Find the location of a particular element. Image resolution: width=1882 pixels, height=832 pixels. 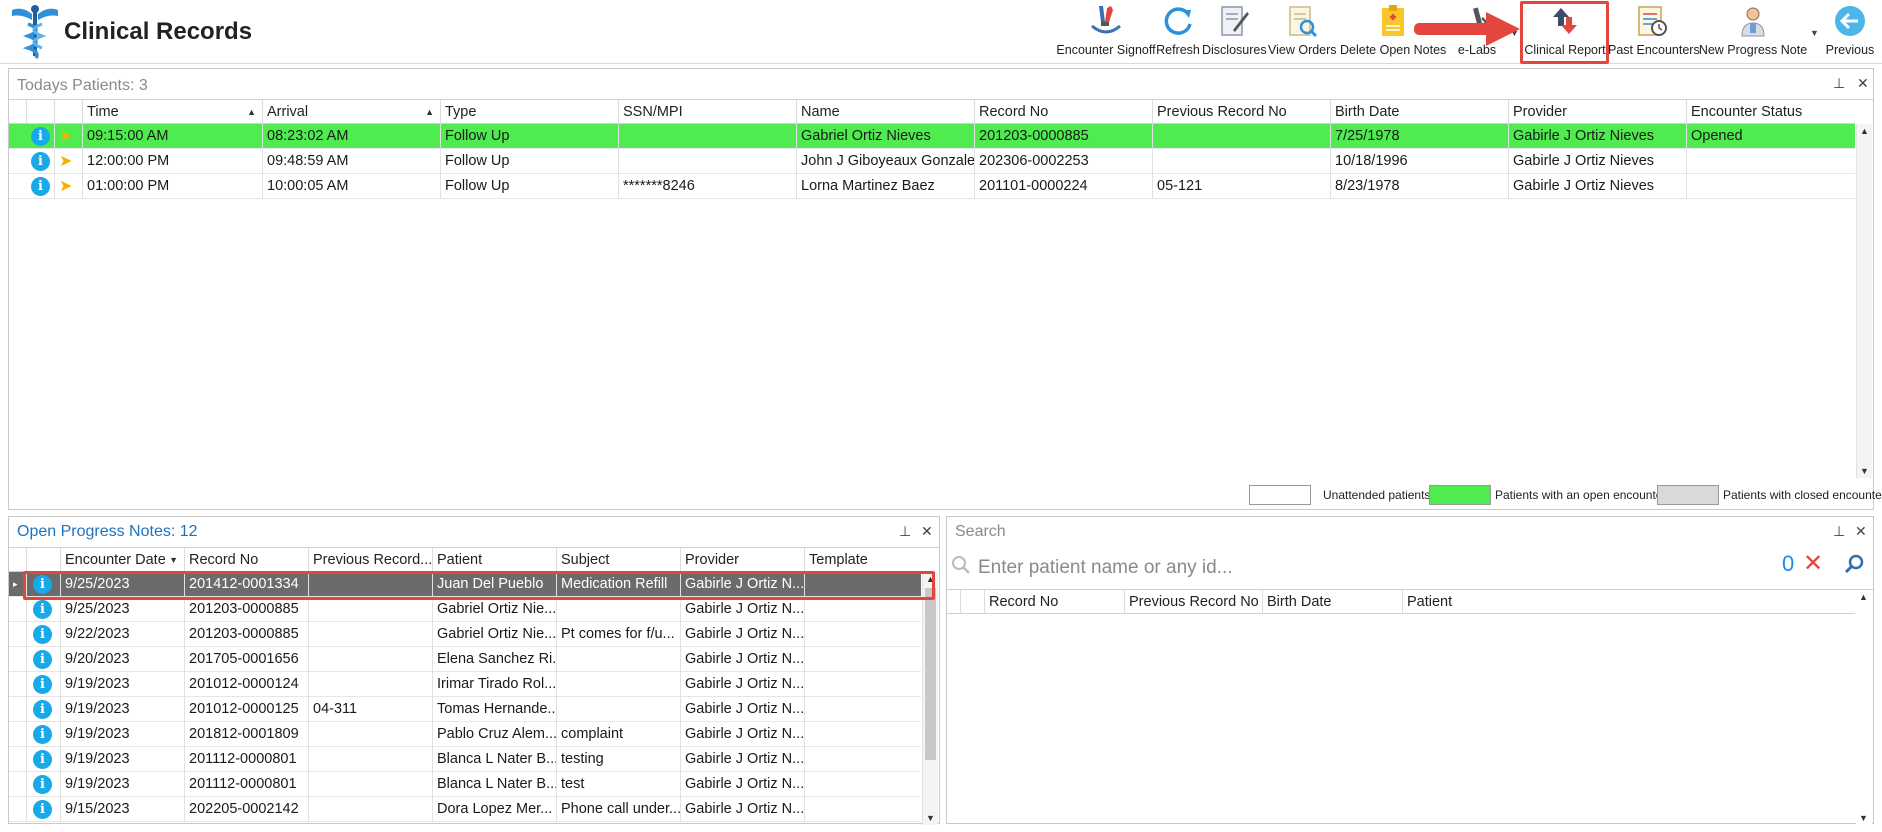

disclosures-button: Disclosures is located at coordinates (1234, 32).